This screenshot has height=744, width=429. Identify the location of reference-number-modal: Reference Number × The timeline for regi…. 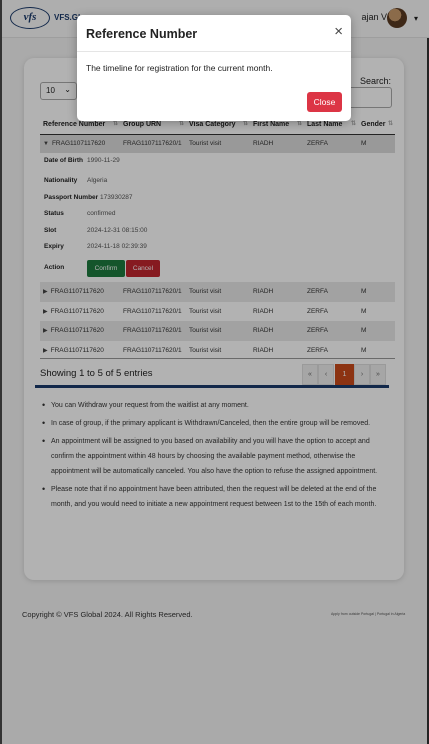
(214, 68).